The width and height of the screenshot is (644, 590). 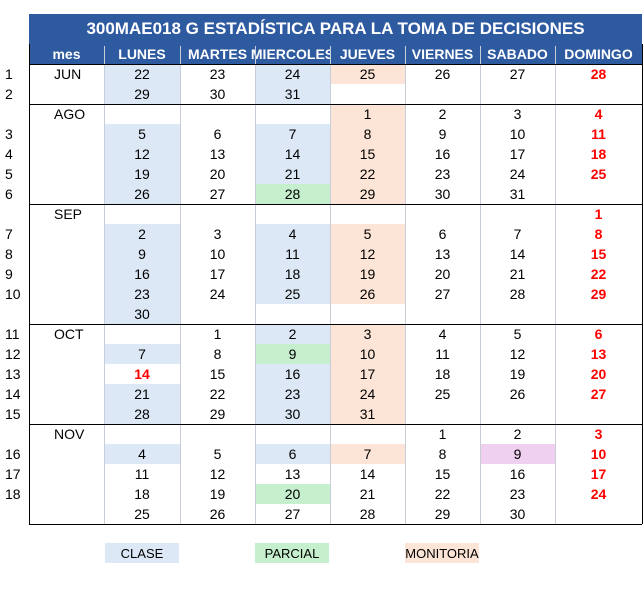 I want to click on day-cell-domingo: 27, so click(x=598, y=394).